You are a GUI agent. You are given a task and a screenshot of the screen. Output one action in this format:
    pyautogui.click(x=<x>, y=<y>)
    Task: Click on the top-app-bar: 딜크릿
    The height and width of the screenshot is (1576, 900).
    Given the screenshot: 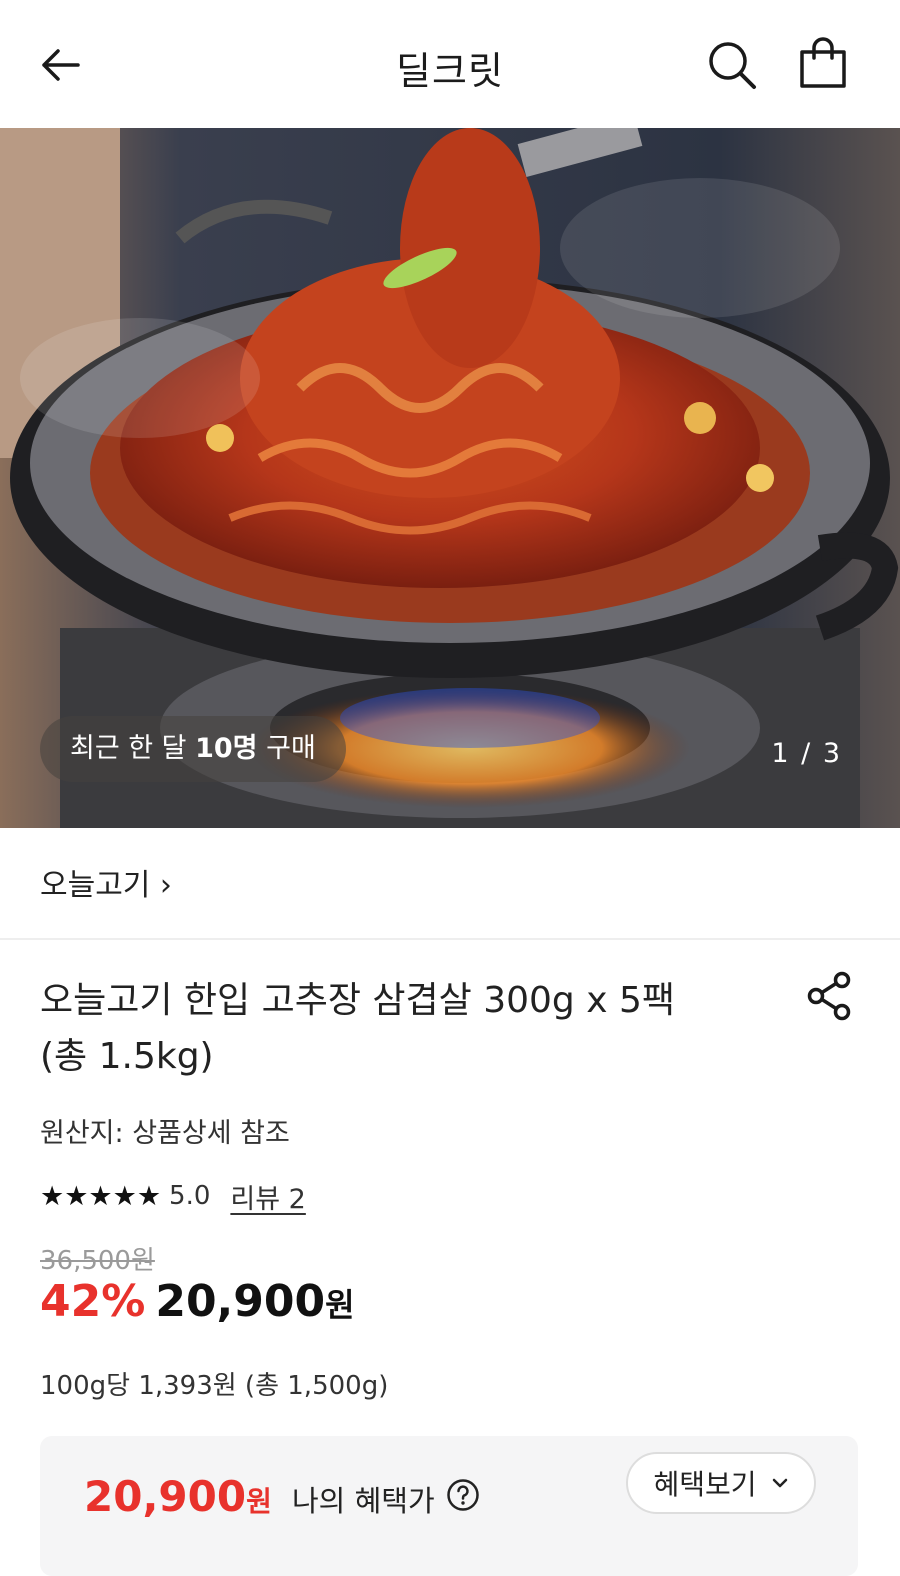 What is the action you would take?
    pyautogui.click(x=450, y=64)
    